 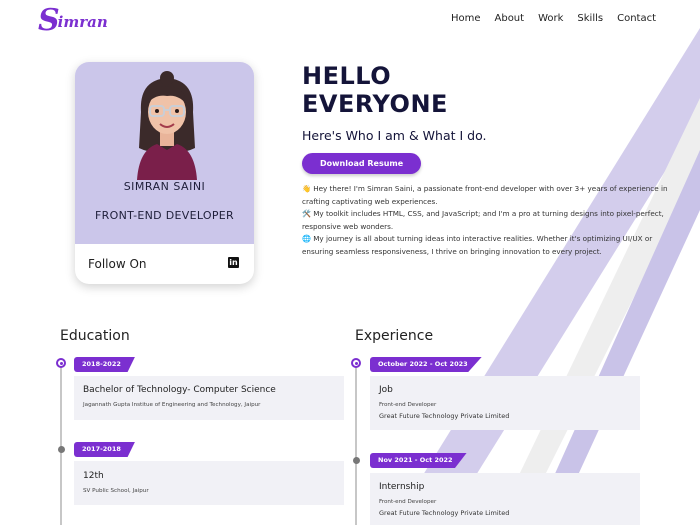 What do you see at coordinates (362, 163) in the screenshot?
I see `download-resume-button: Download Resume` at bounding box center [362, 163].